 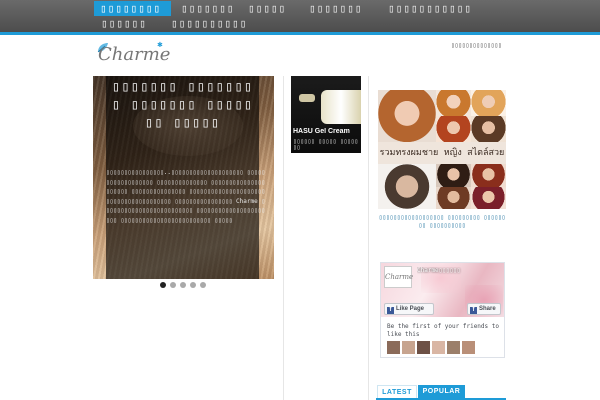 I want to click on nav-accent-stripe, so click(x=300, y=33).